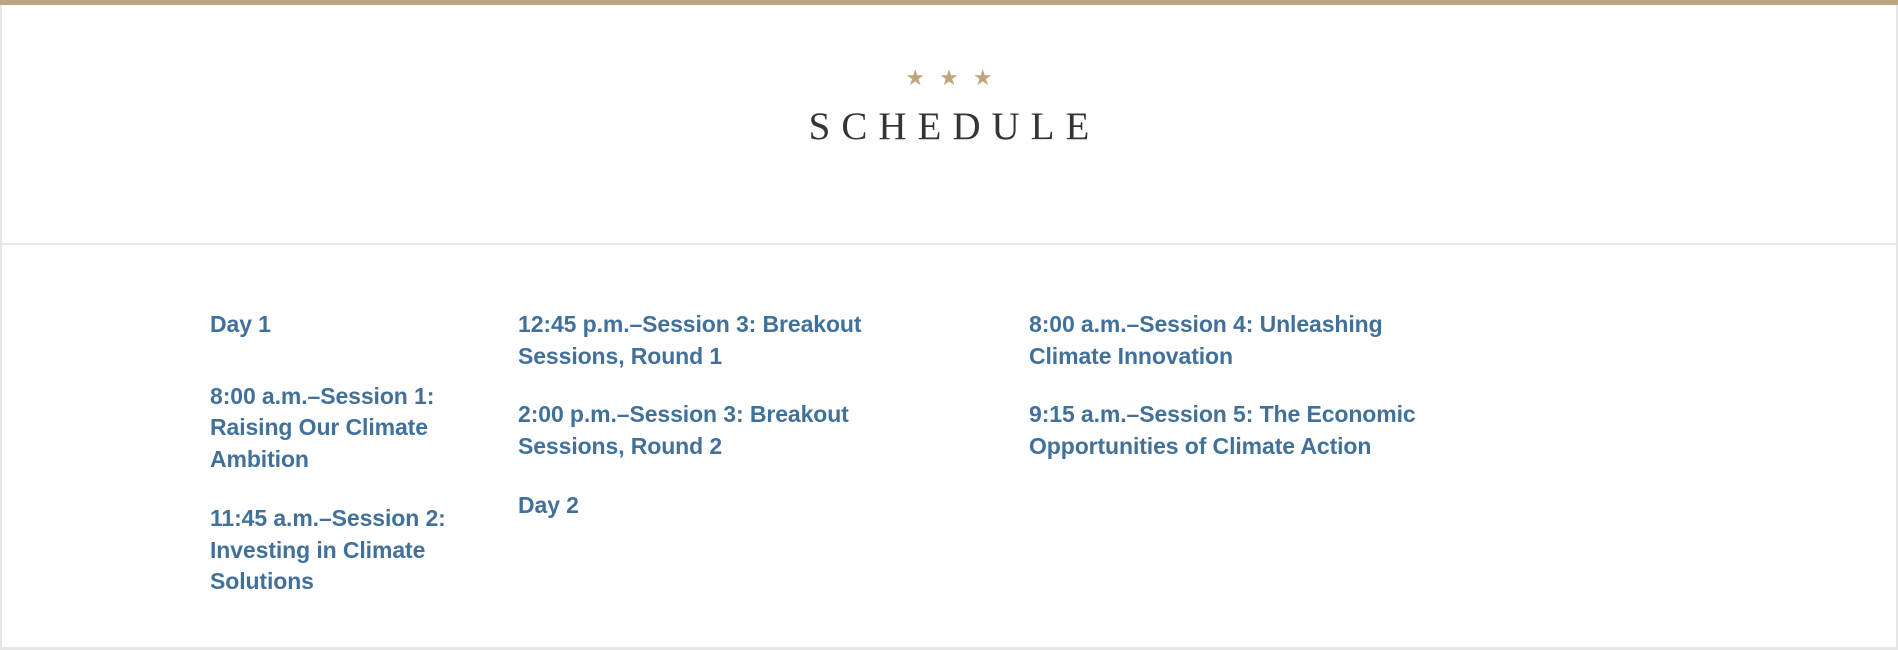 The image size is (1898, 650). What do you see at coordinates (240, 324) in the screenshot?
I see `day-heading-day-1: Day 1` at bounding box center [240, 324].